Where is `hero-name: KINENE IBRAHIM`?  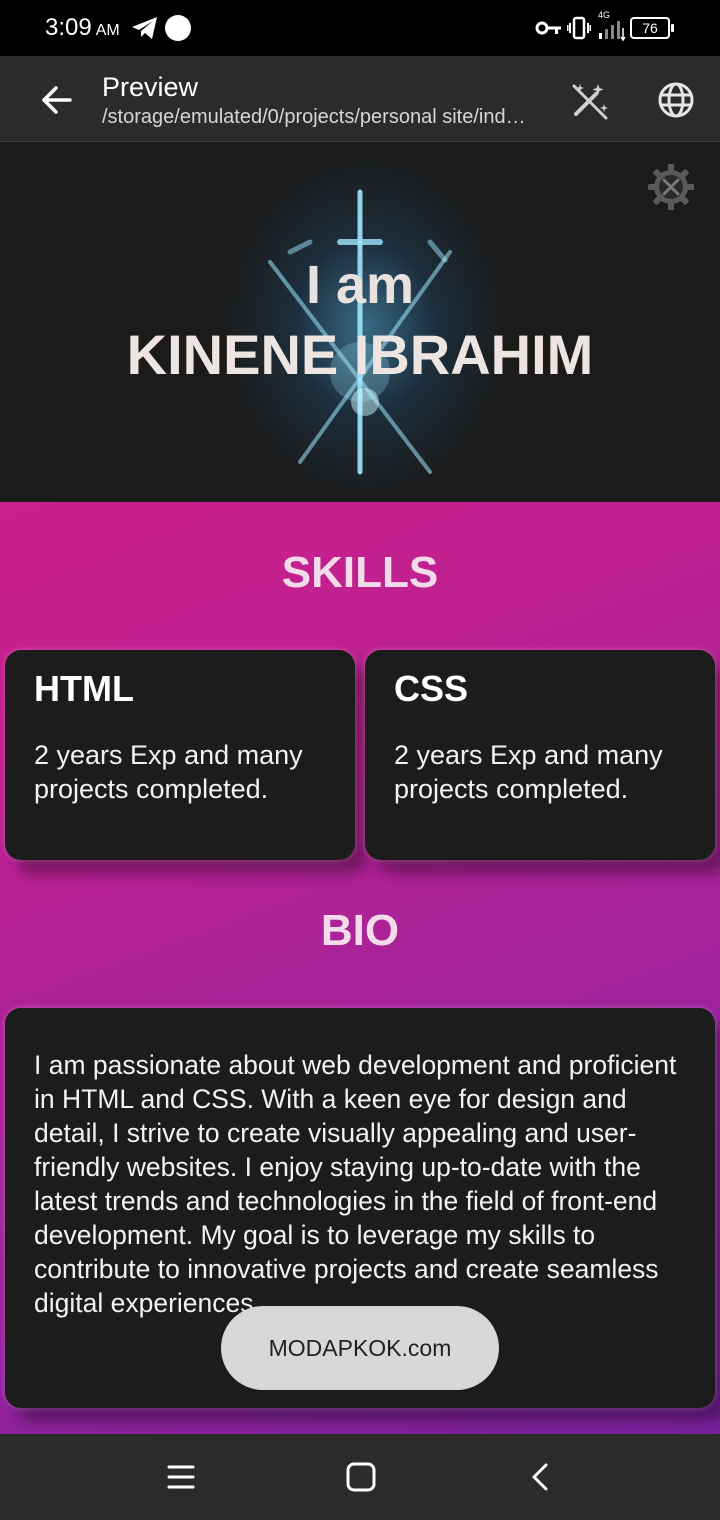 hero-name: KINENE IBRAHIM is located at coordinates (360, 354).